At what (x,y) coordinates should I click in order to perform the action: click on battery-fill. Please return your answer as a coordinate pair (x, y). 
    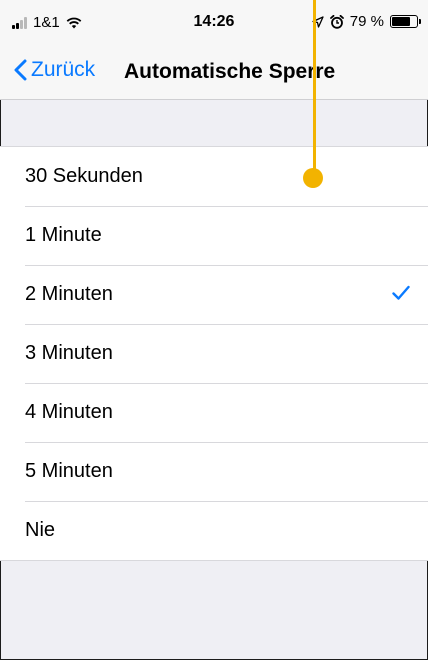
    Looking at the image, I should click on (401, 21).